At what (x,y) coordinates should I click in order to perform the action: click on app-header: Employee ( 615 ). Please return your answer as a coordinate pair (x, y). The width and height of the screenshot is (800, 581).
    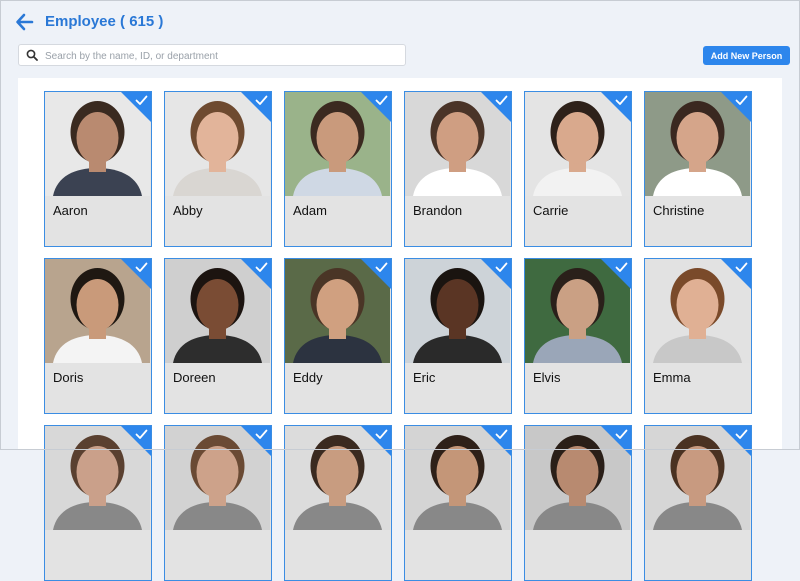
    Looking at the image, I should click on (400, 21).